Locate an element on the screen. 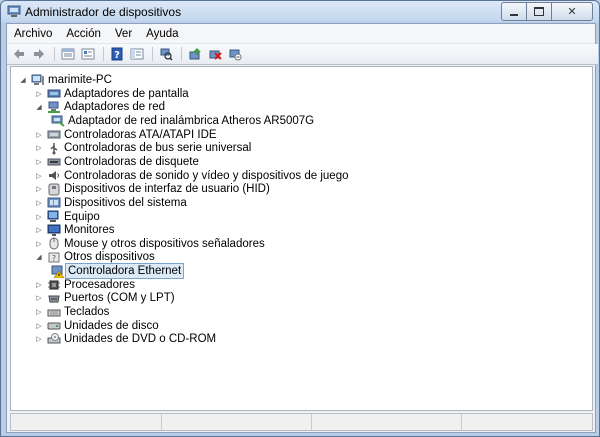 This screenshot has width=600, height=437. menu-ver: Ver is located at coordinates (123, 34).